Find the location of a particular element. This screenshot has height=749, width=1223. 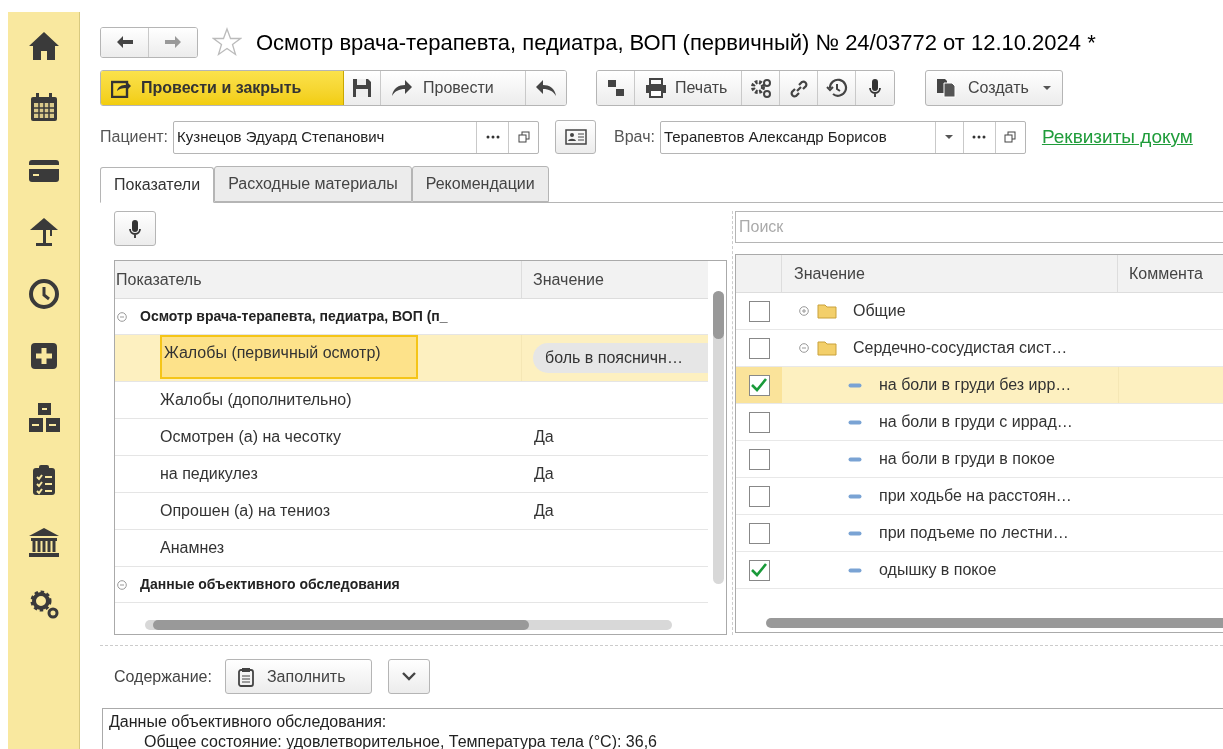

chevron-down-icon is located at coordinates (408, 676).